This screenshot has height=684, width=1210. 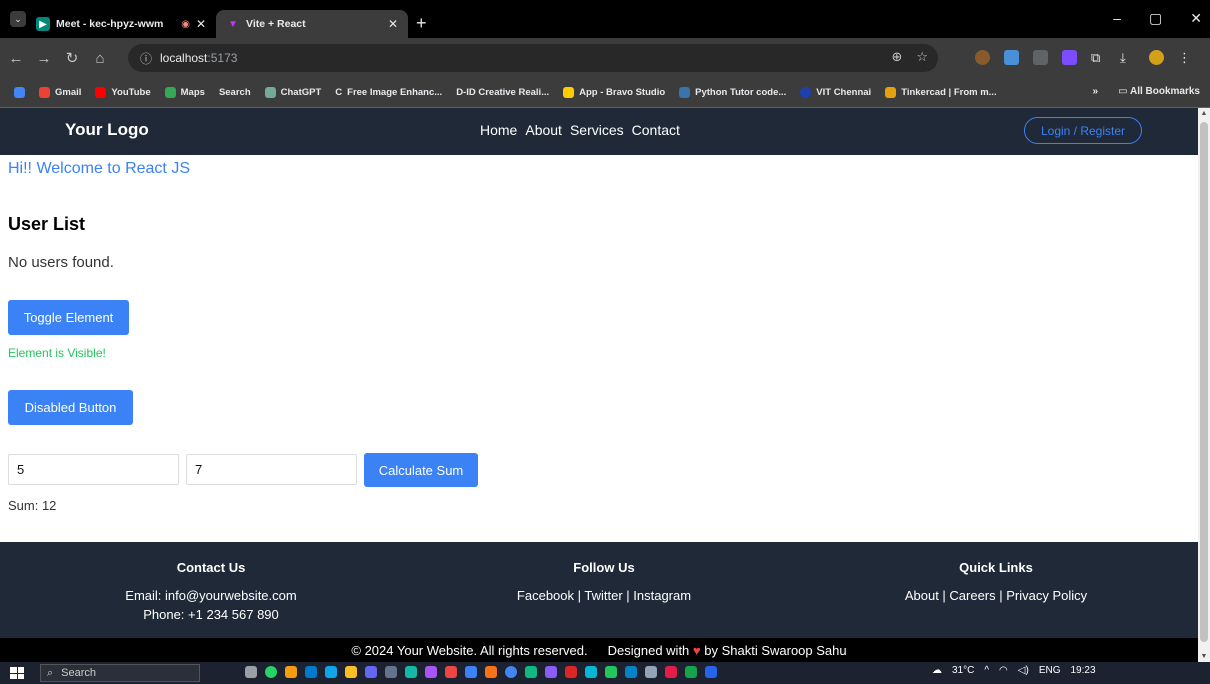 I want to click on python-icon, so click(x=685, y=92).